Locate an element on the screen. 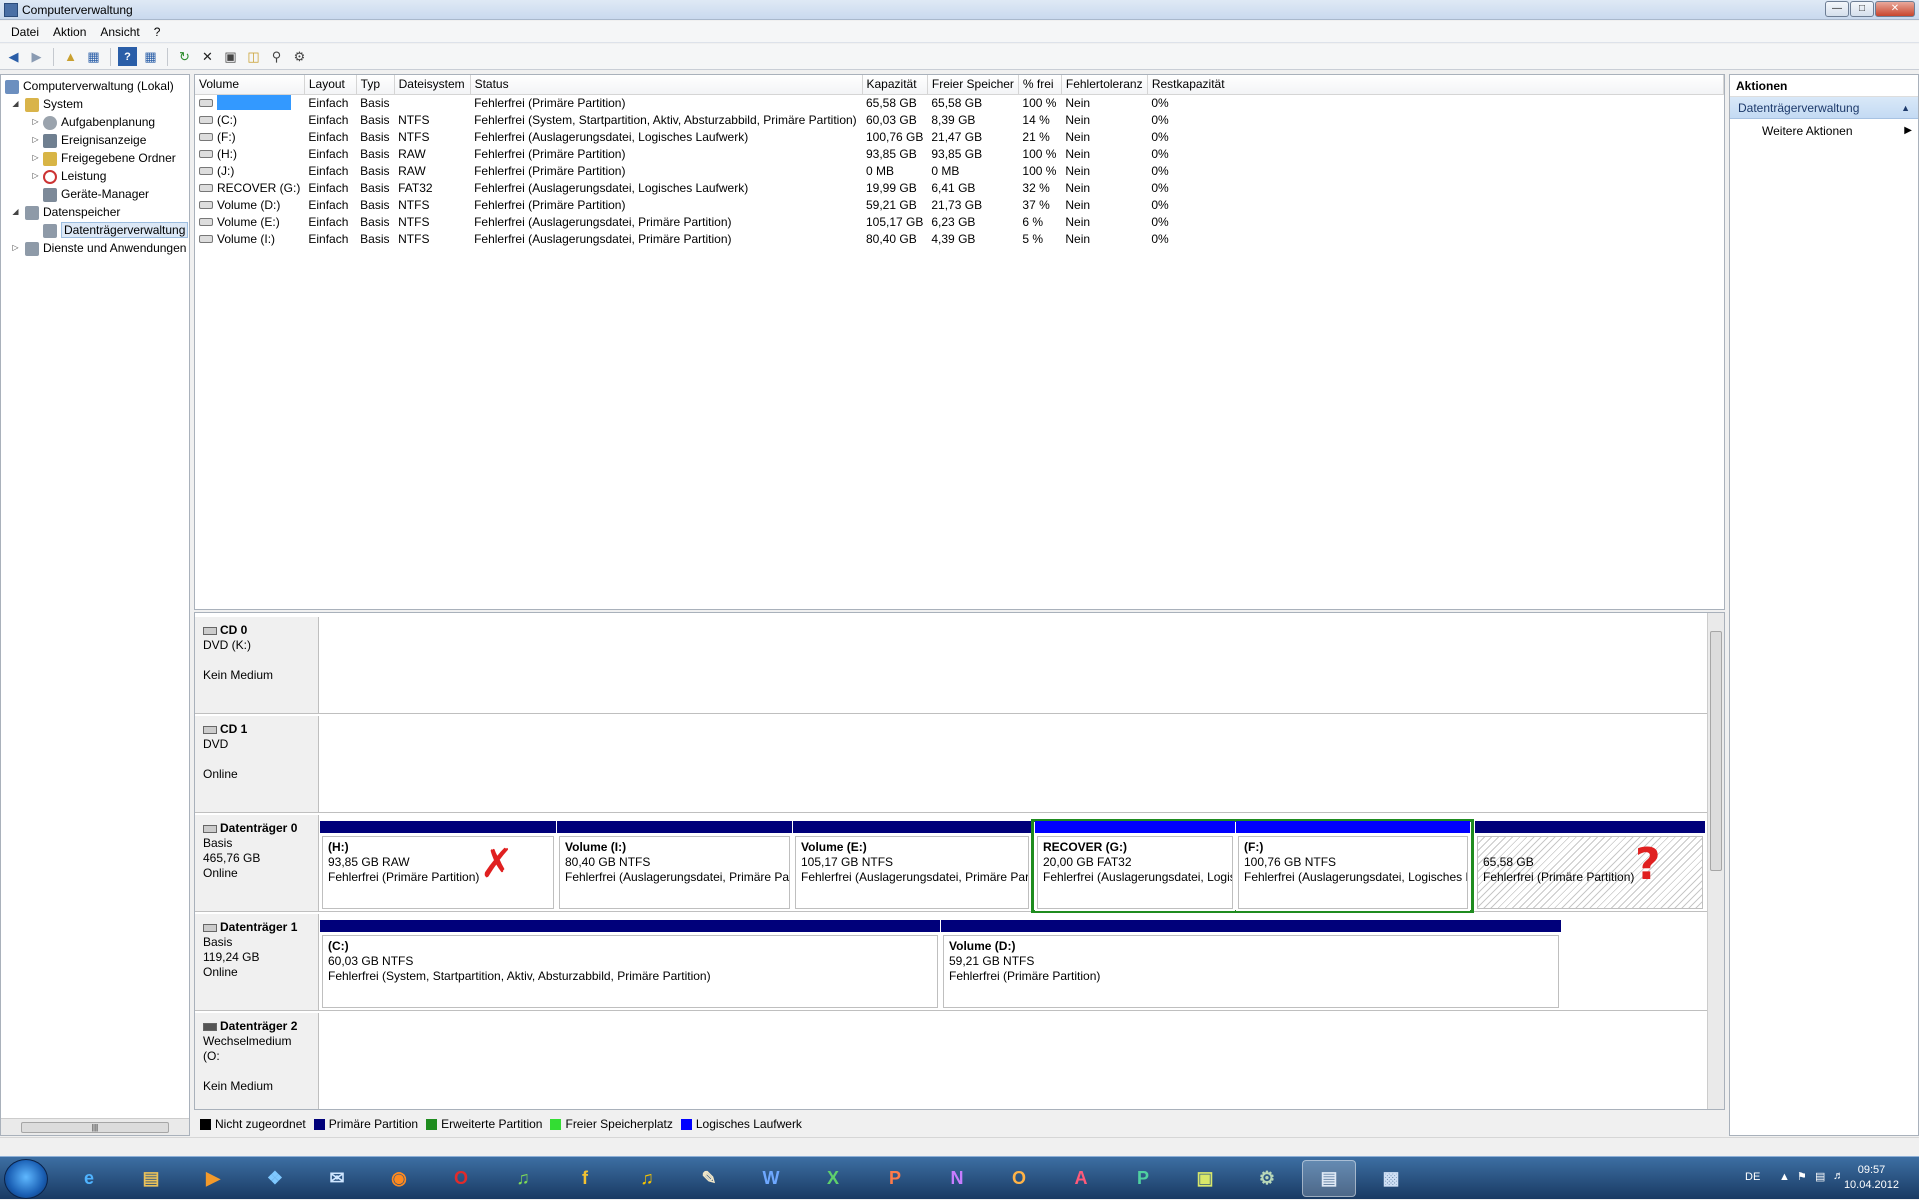 The image size is (1919, 1200). col-filesystem: Dateisystem is located at coordinates (432, 85).